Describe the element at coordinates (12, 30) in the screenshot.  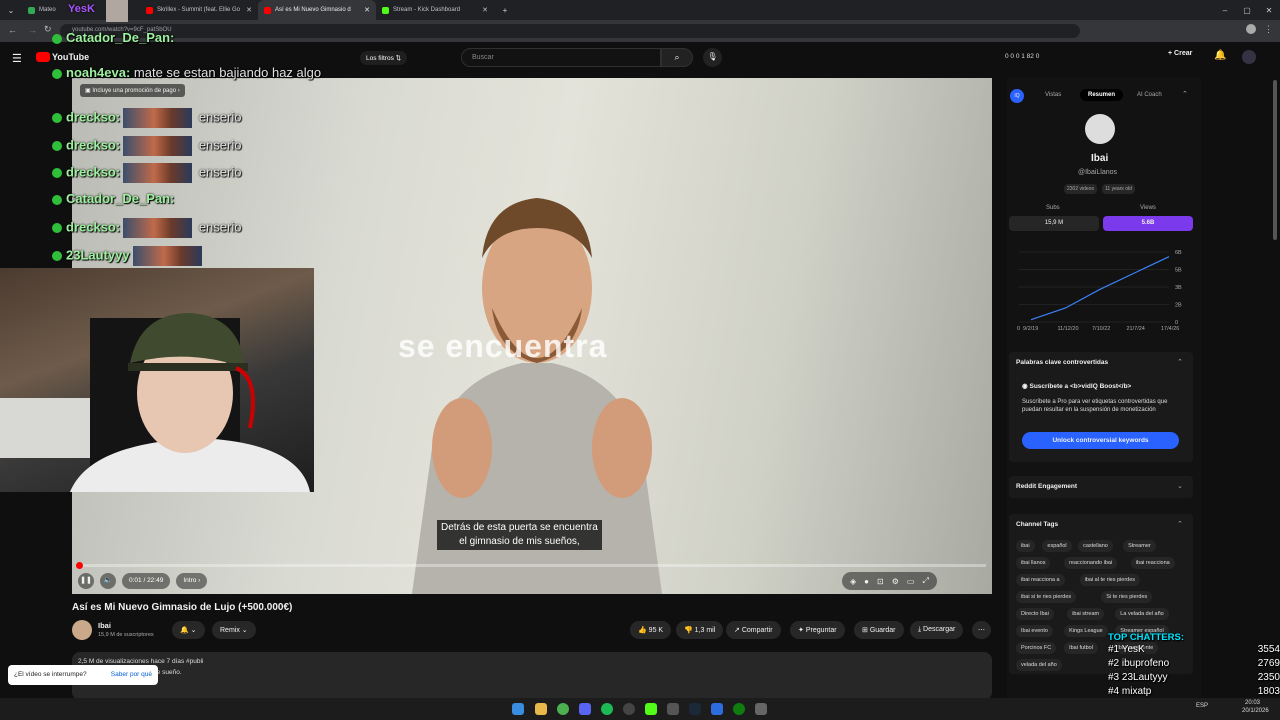
I see `back-icon: ←` at that location.